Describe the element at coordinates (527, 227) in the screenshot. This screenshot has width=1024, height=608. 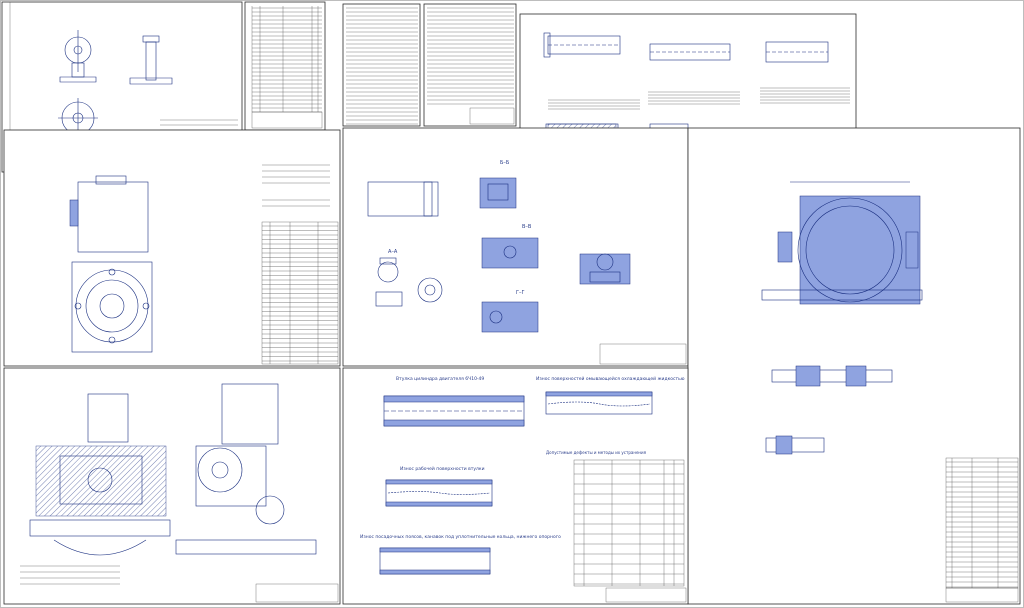
I see `label-section-vv: В–В` at that location.